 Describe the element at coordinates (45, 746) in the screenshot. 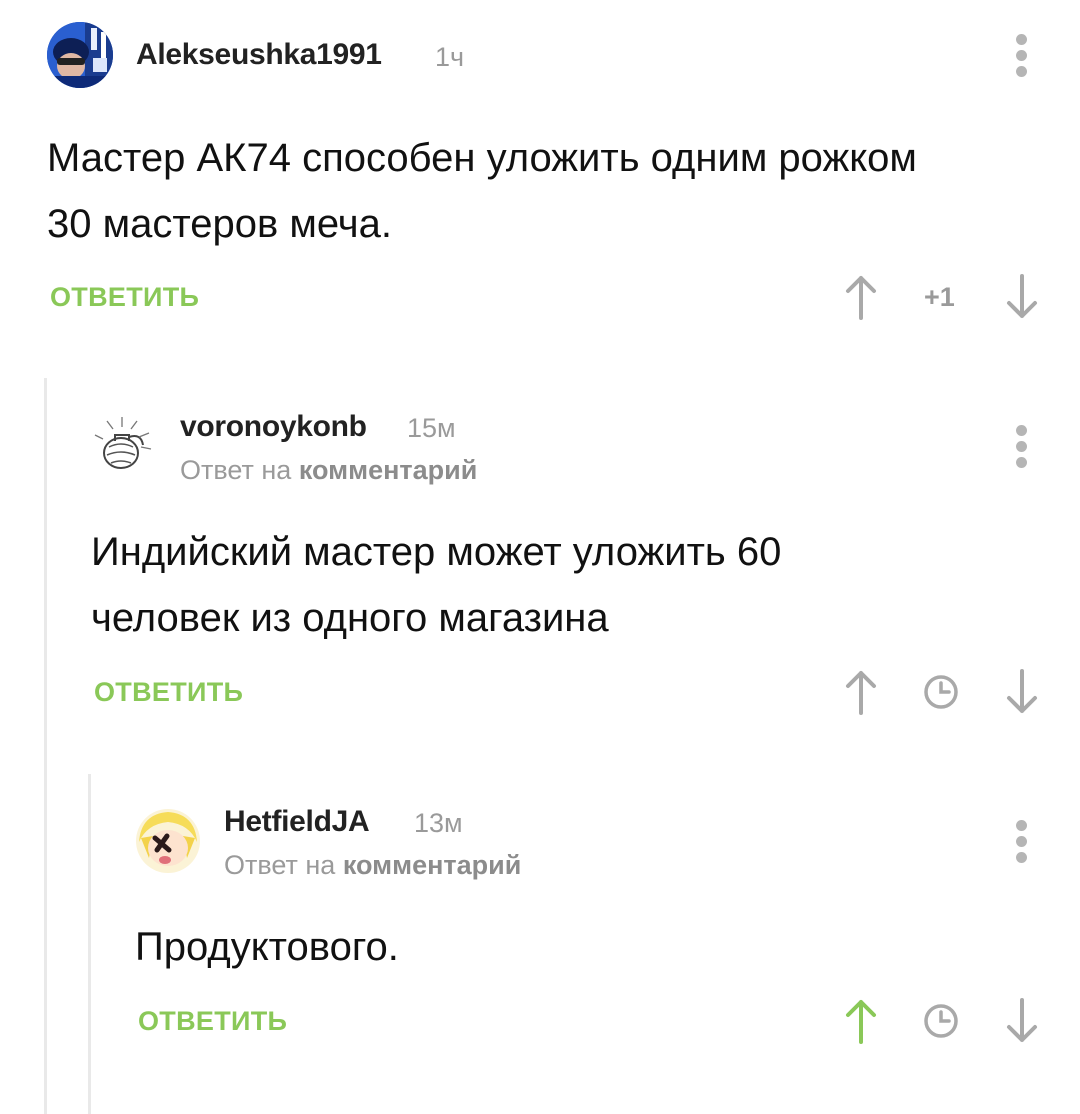

I see `thread-line-level1` at that location.